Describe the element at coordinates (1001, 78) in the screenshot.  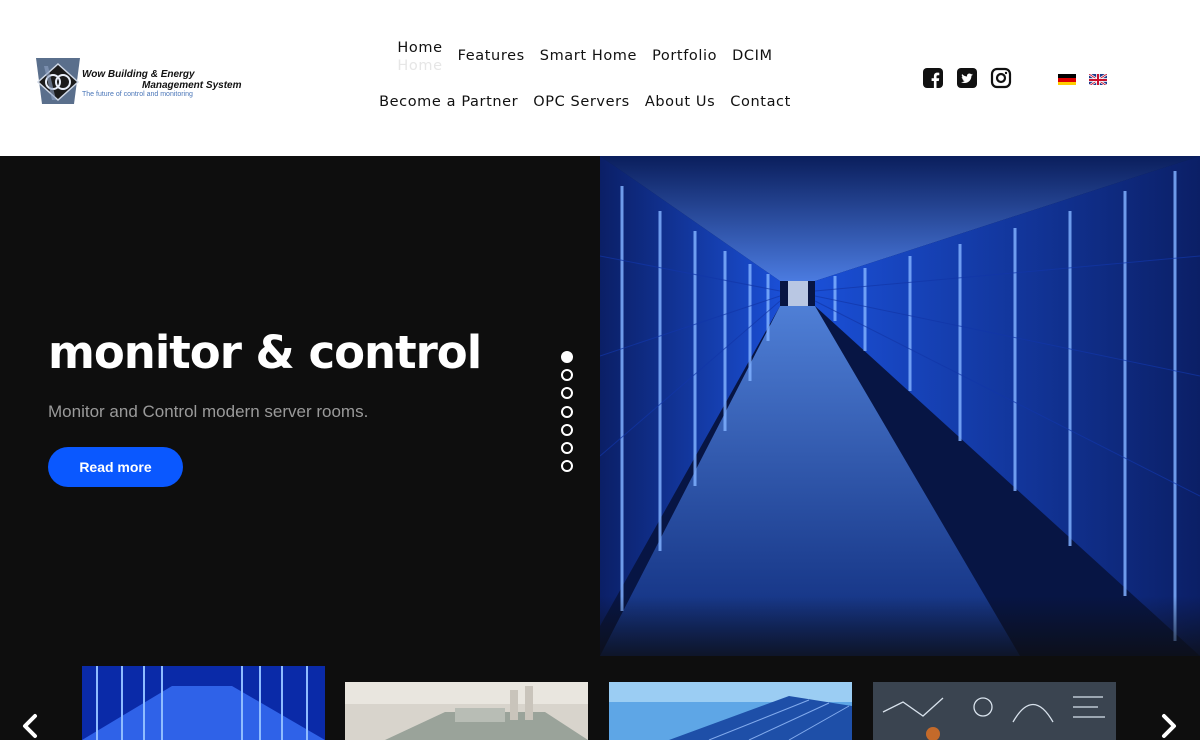
I see `instagram-icon` at that location.